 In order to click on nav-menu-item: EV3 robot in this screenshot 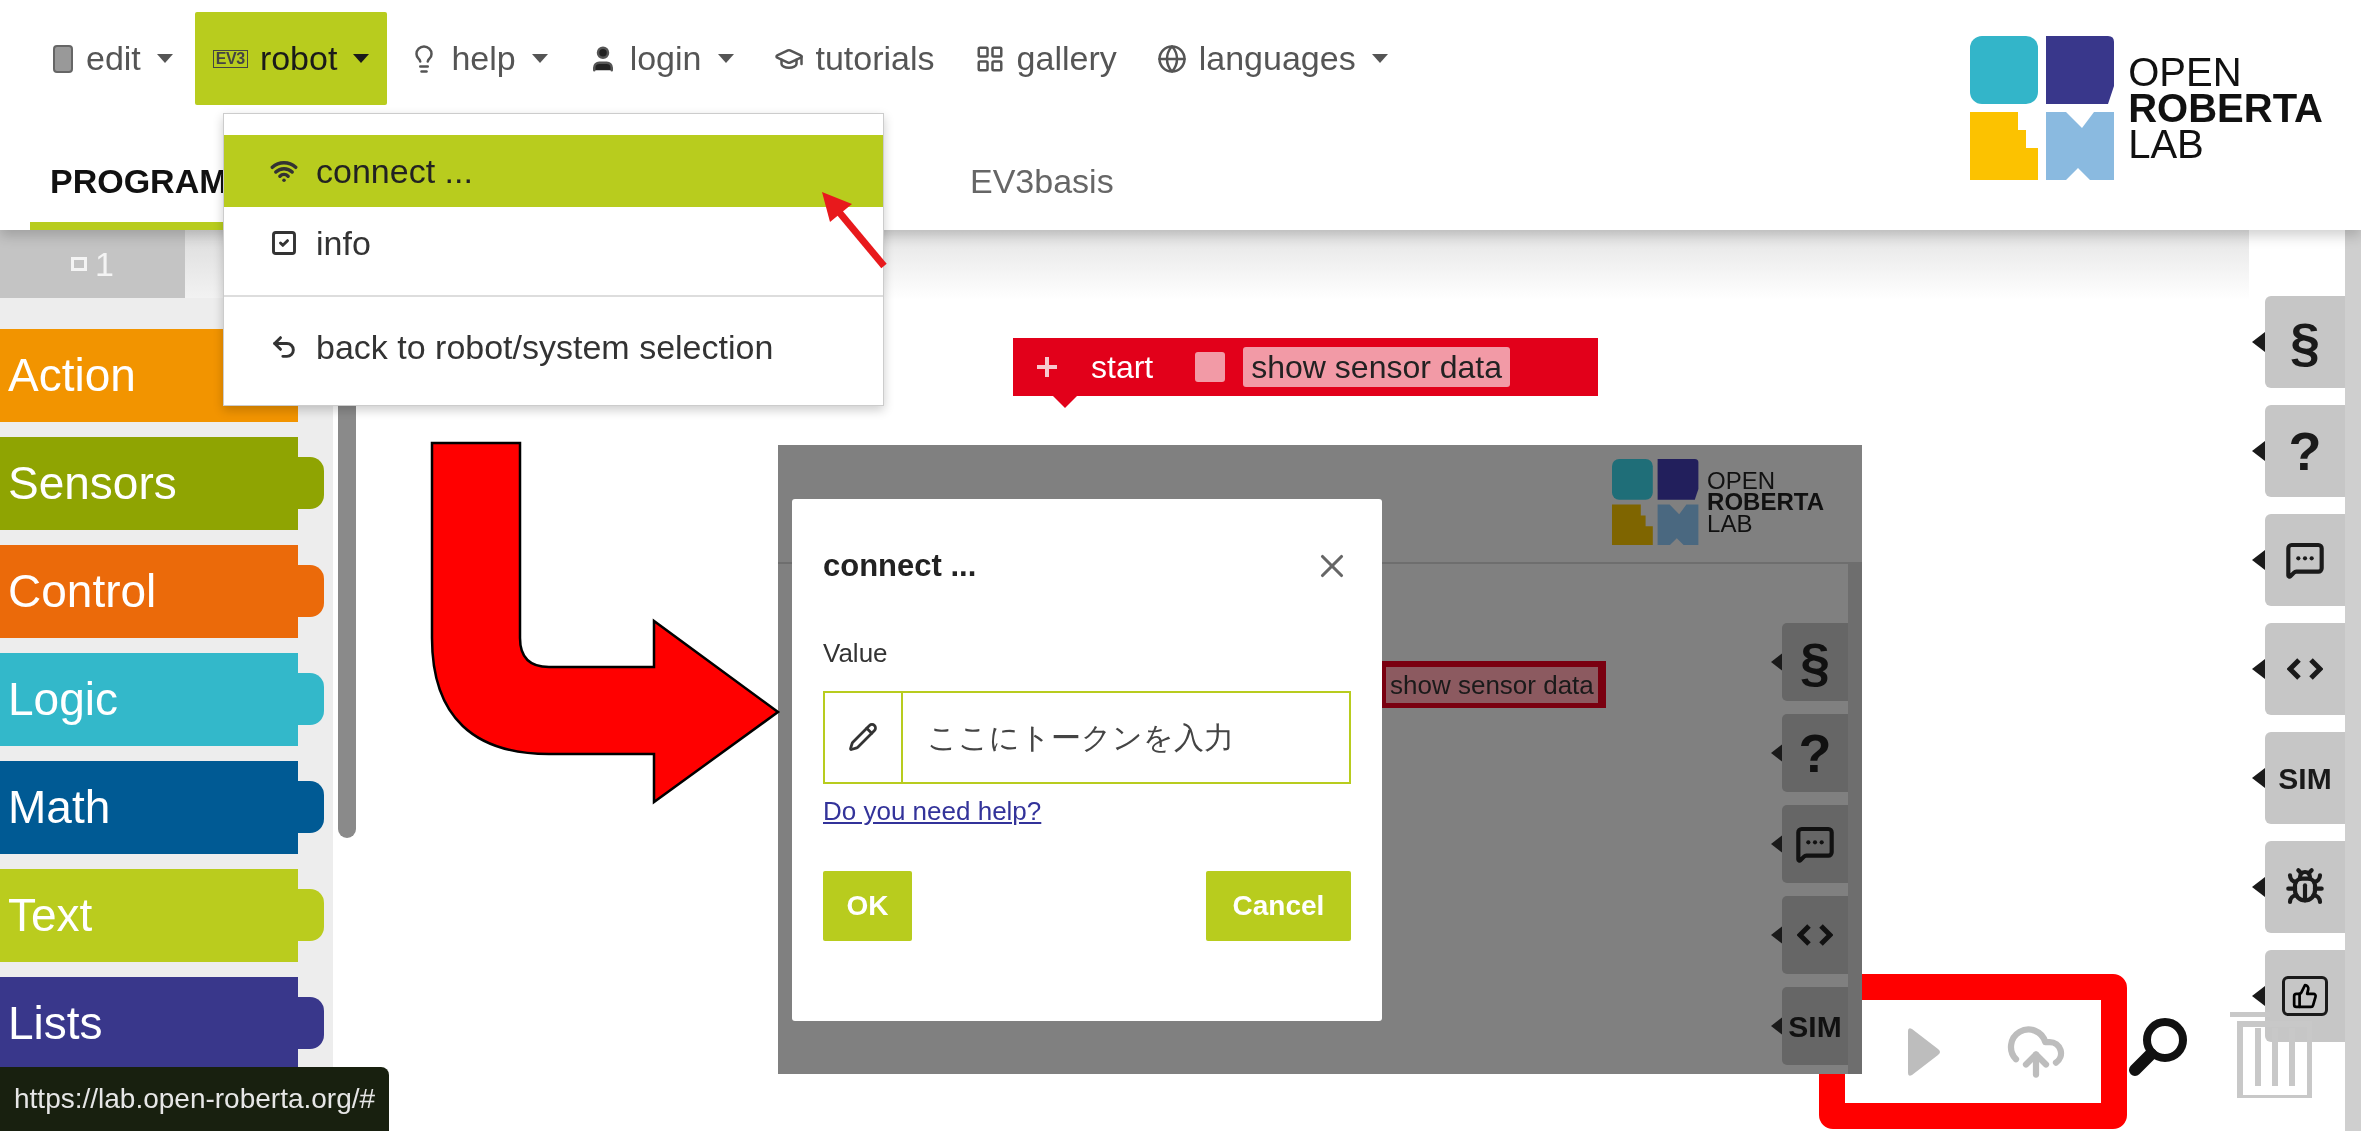, I will do `click(291, 58)`.